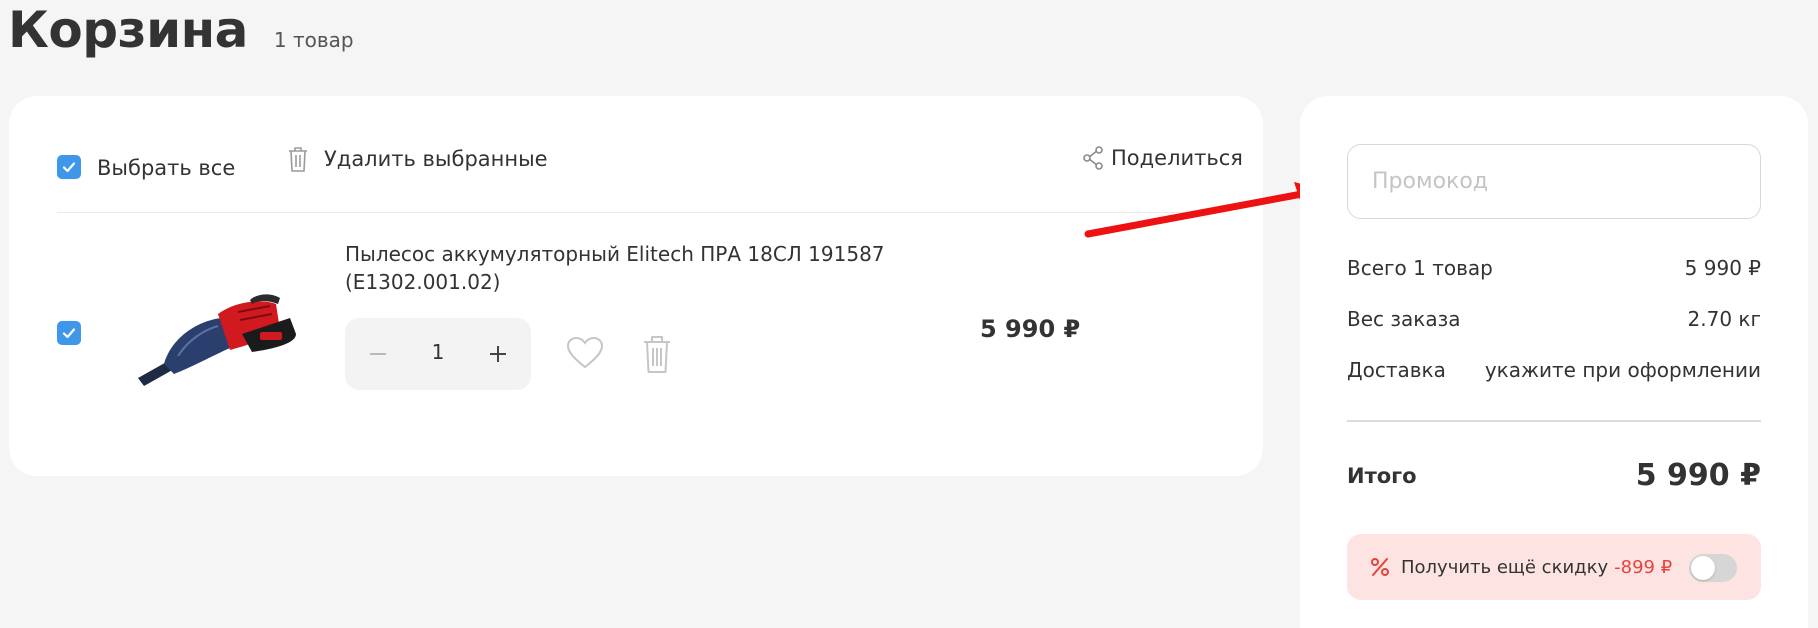  What do you see at coordinates (313, 40) in the screenshot?
I see `cart-item-count: 1 товар` at bounding box center [313, 40].